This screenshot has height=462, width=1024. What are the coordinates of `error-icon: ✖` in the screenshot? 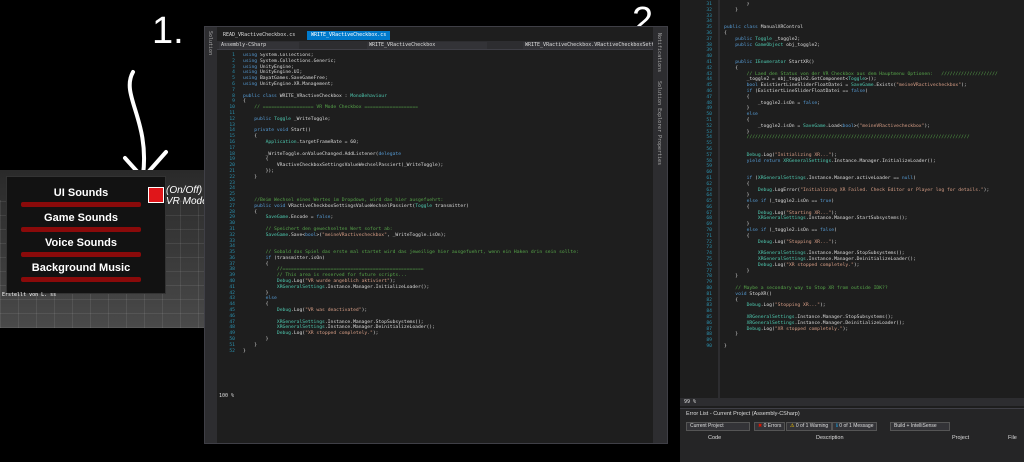 It's located at (760, 426).